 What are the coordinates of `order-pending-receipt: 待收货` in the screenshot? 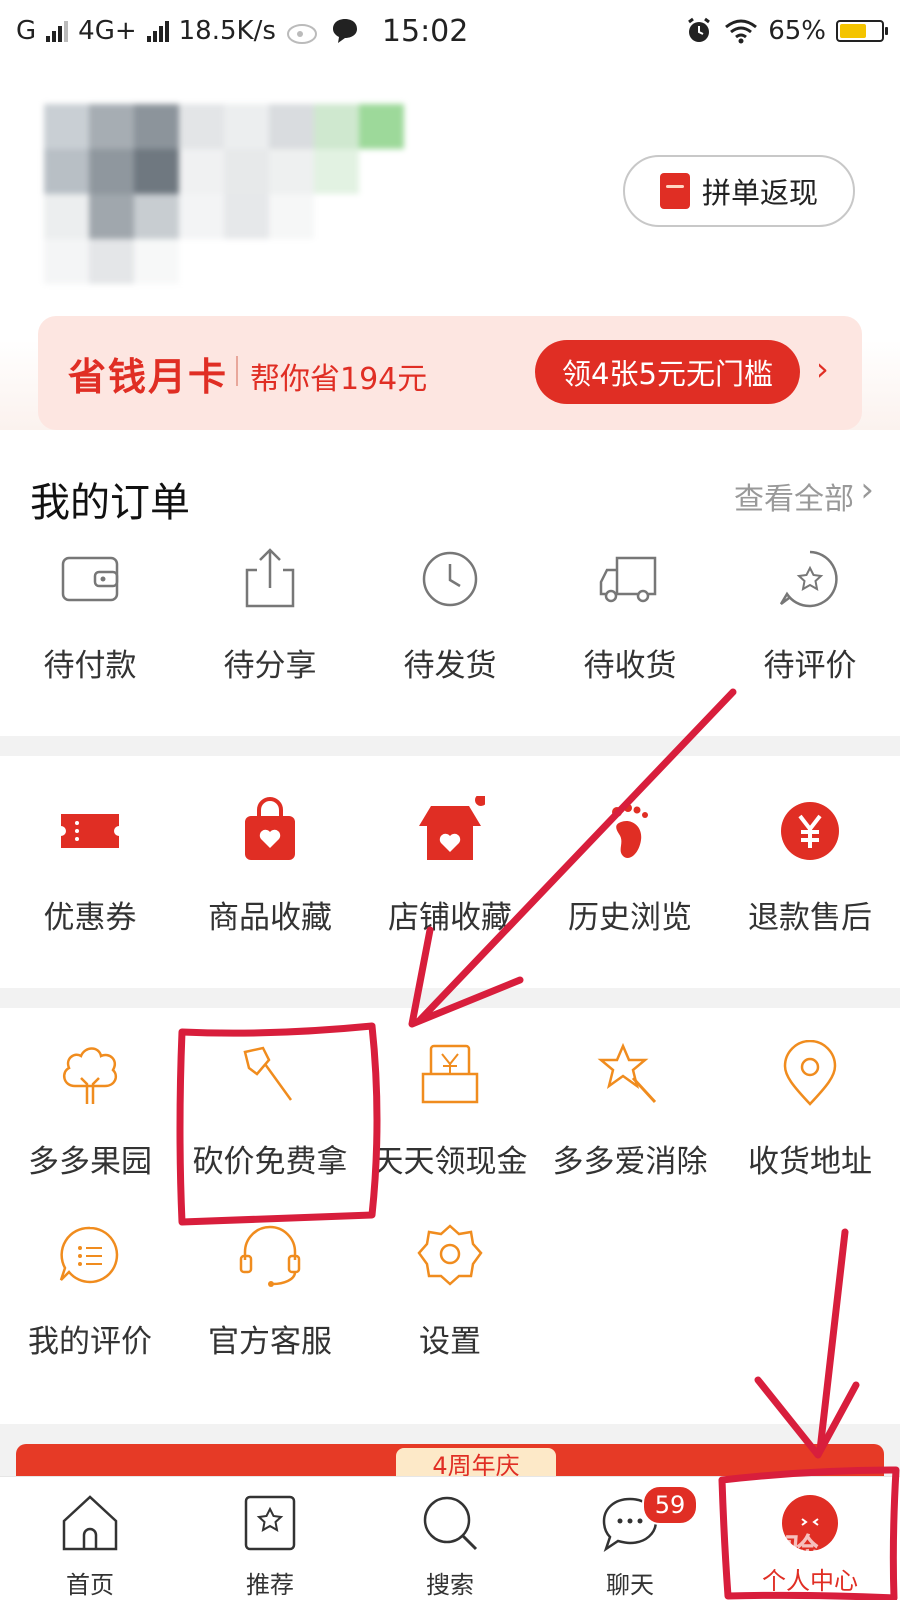 It's located at (630, 614).